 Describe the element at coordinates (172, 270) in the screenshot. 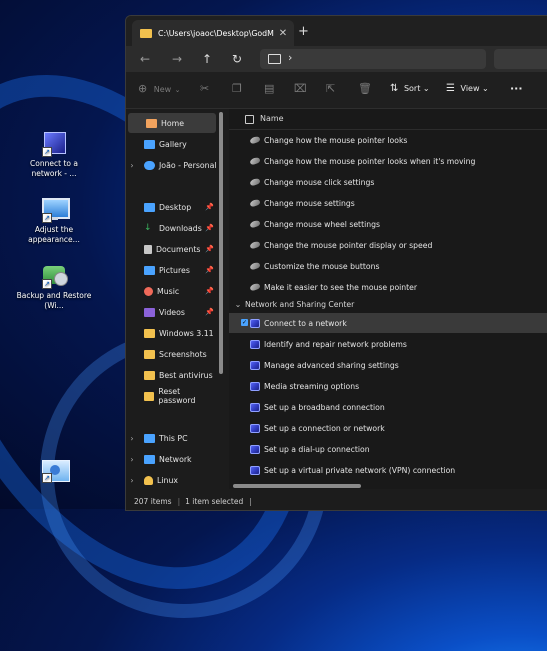

I see `sidebar-item-pictures: Pictures 📌` at that location.